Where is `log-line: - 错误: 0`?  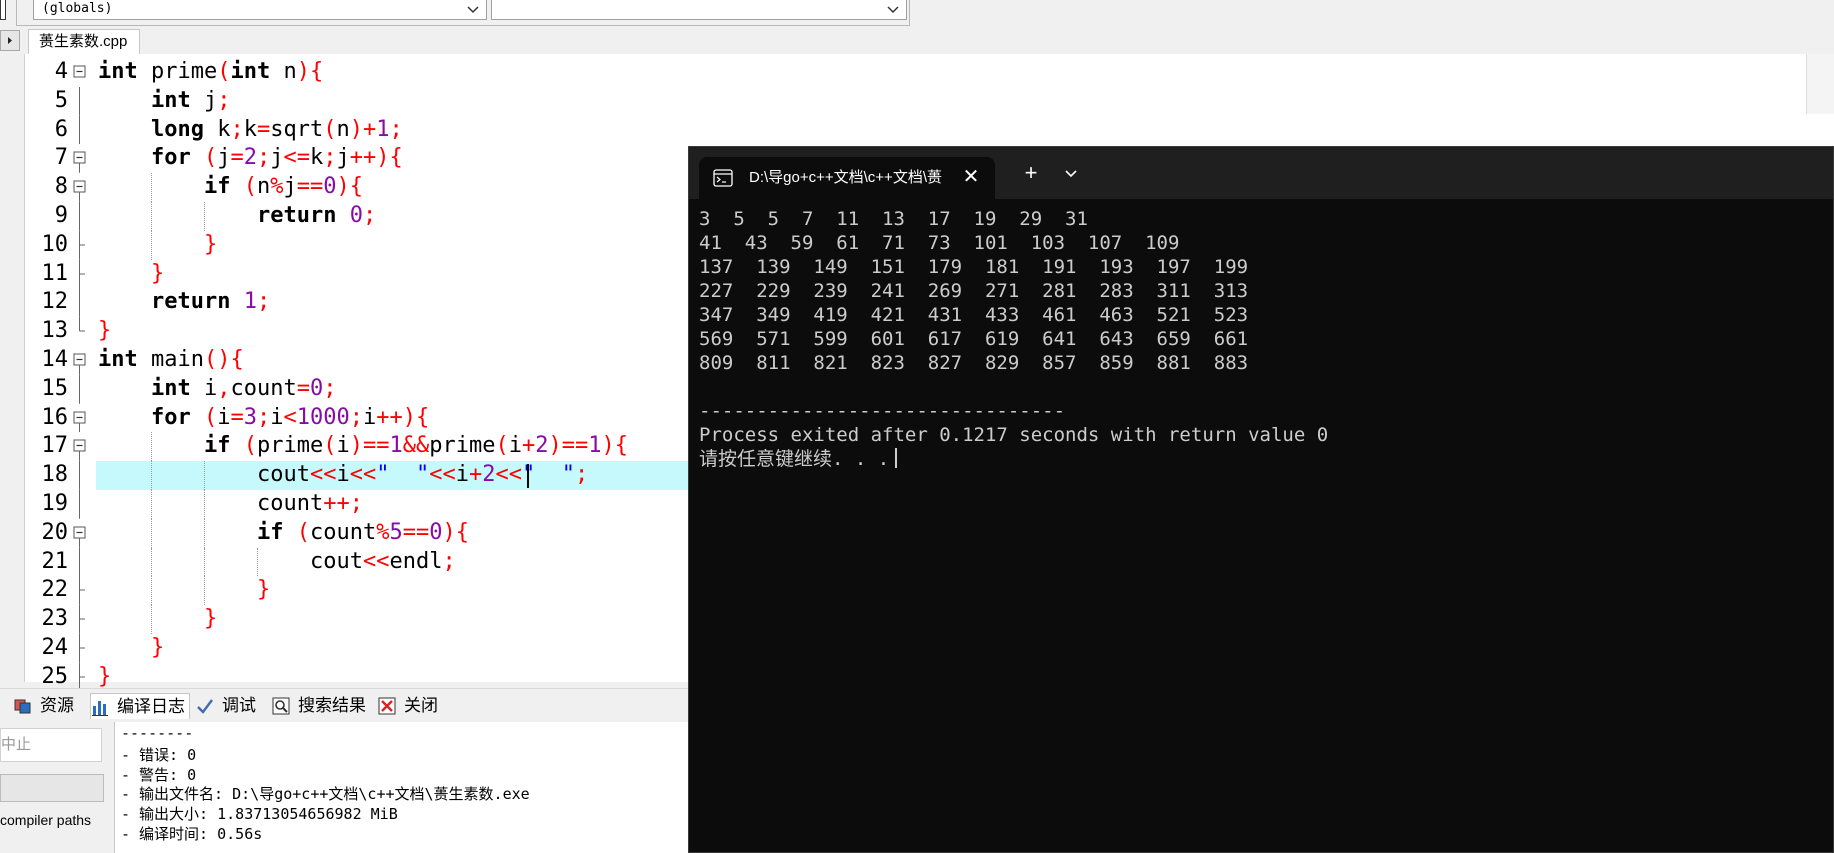
log-line: - 错误: 0 is located at coordinates (159, 754).